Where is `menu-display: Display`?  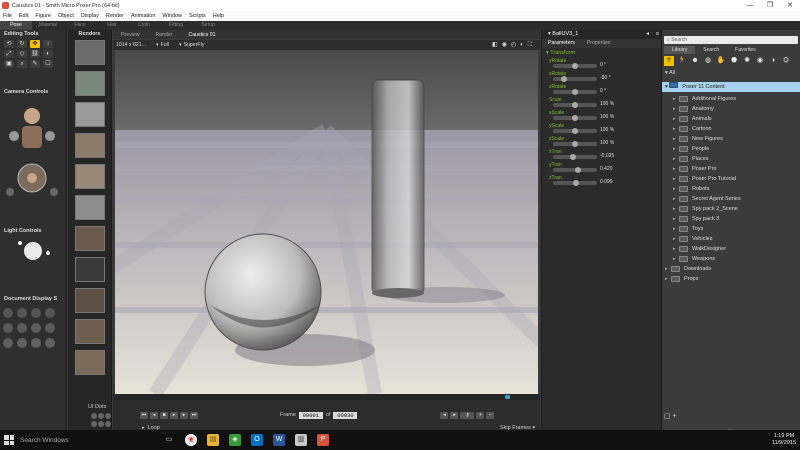
menu-display: Display is located at coordinates (90, 16).